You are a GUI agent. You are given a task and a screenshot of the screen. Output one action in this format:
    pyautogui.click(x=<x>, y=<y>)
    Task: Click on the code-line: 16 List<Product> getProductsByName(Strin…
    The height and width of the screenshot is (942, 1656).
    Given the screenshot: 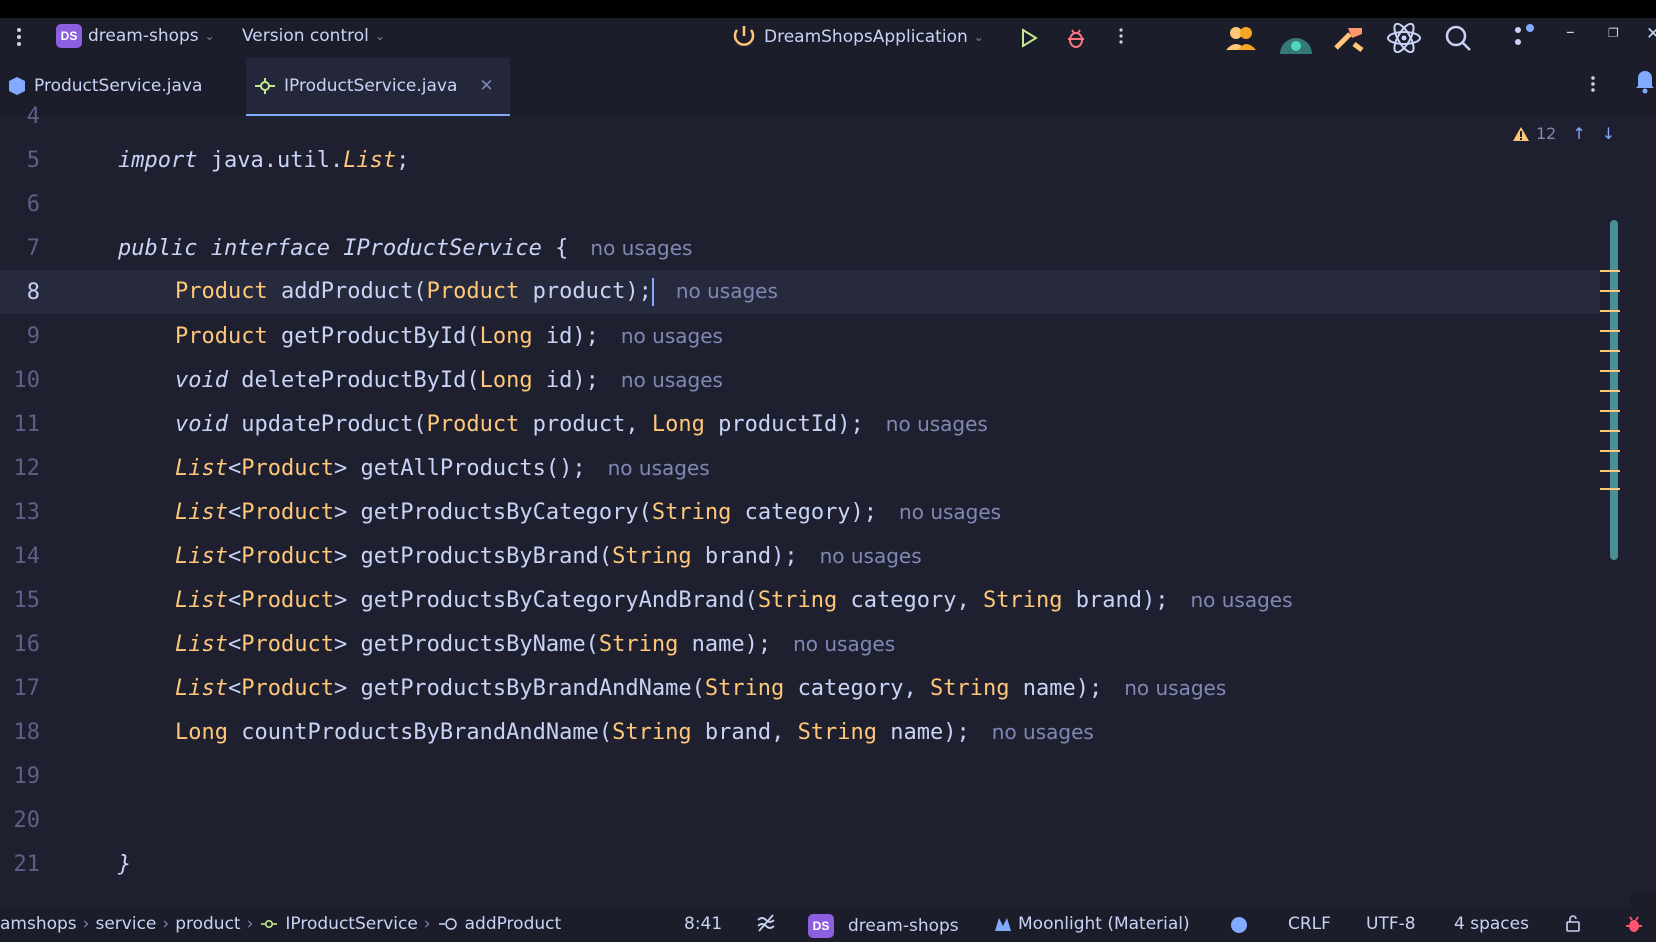 What is the action you would take?
    pyautogui.click(x=800, y=644)
    